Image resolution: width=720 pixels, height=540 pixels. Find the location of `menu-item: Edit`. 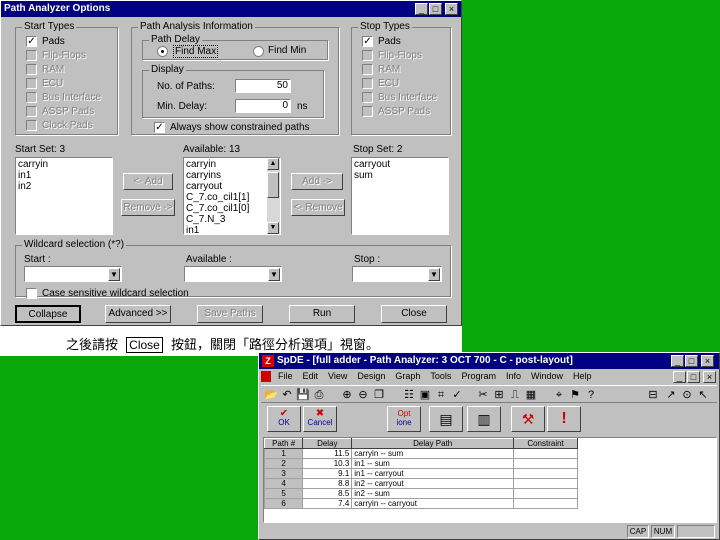

menu-item: Edit is located at coordinates (311, 376).